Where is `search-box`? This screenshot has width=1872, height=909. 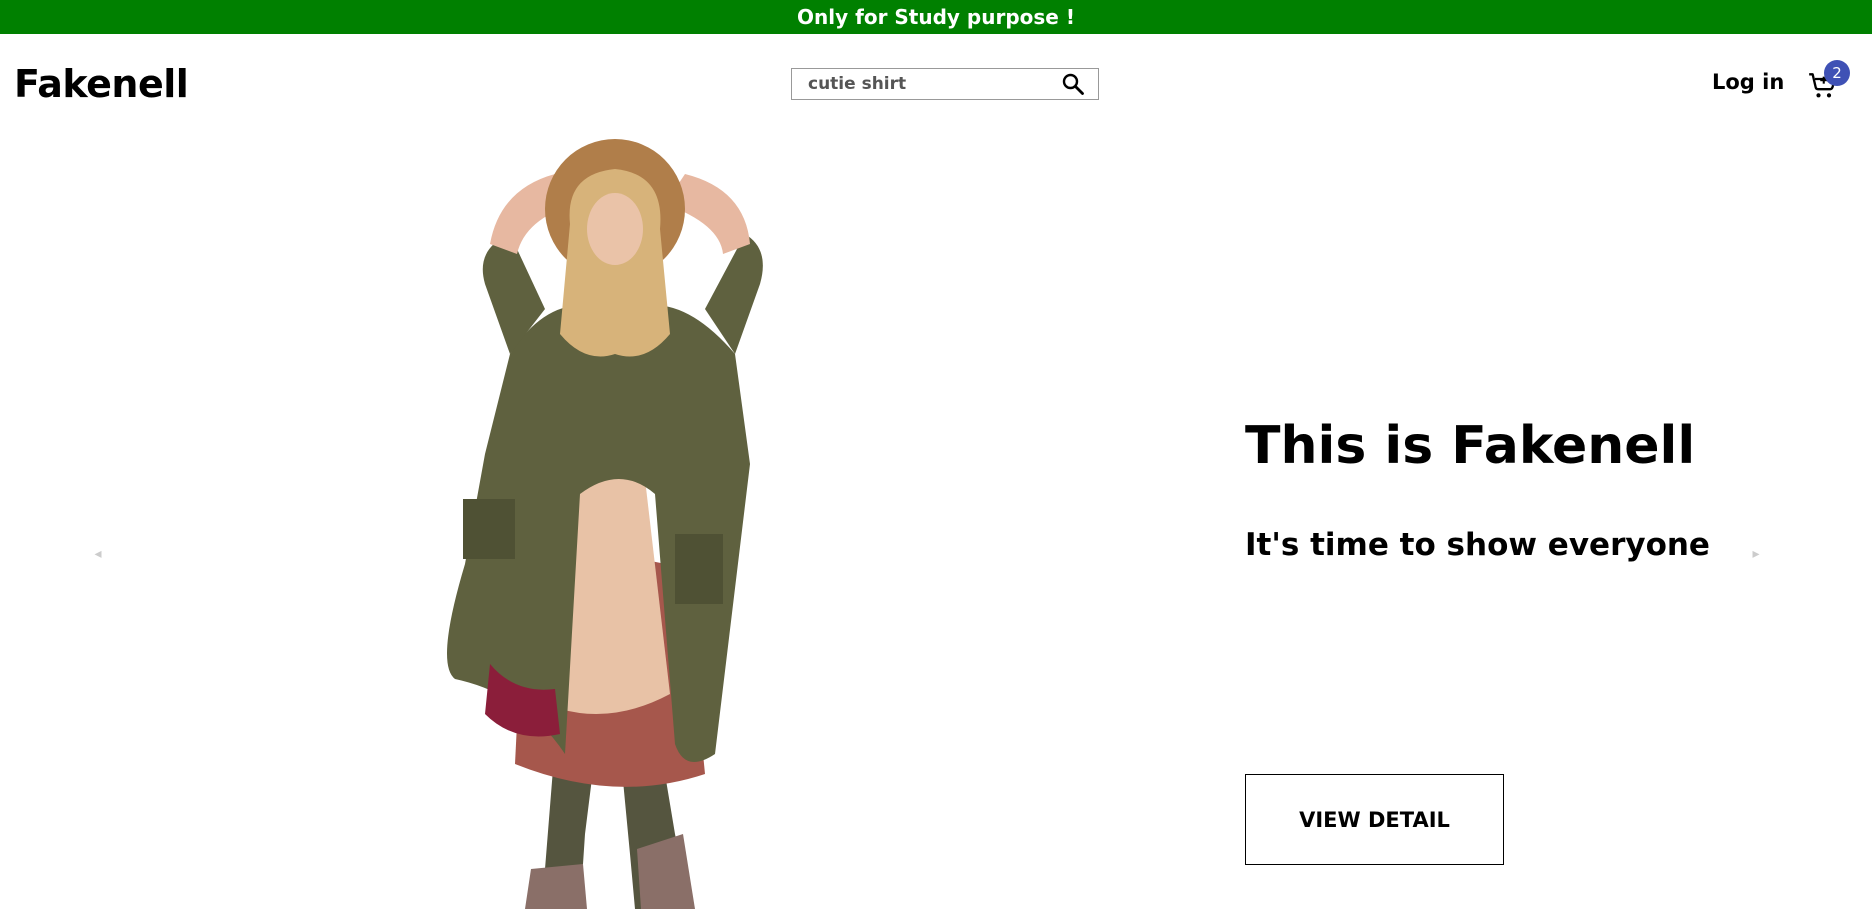 search-box is located at coordinates (945, 84).